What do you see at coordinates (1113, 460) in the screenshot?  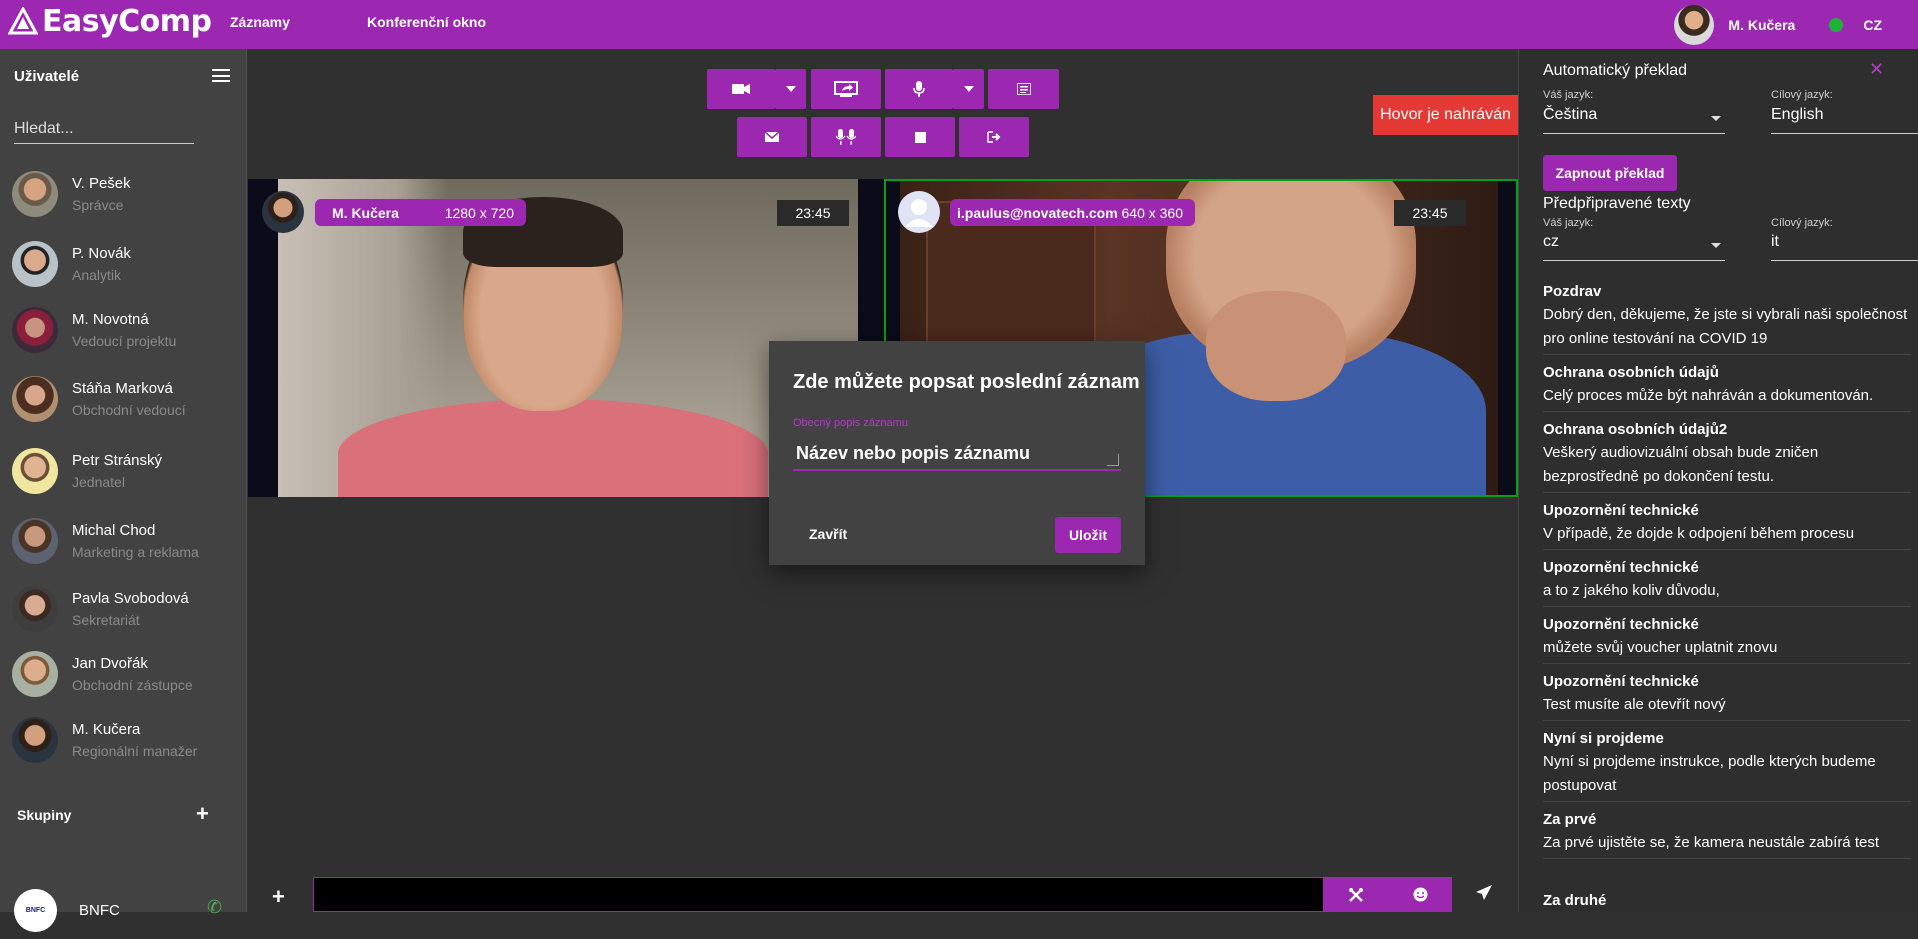 I see `resize-handle-icon` at bounding box center [1113, 460].